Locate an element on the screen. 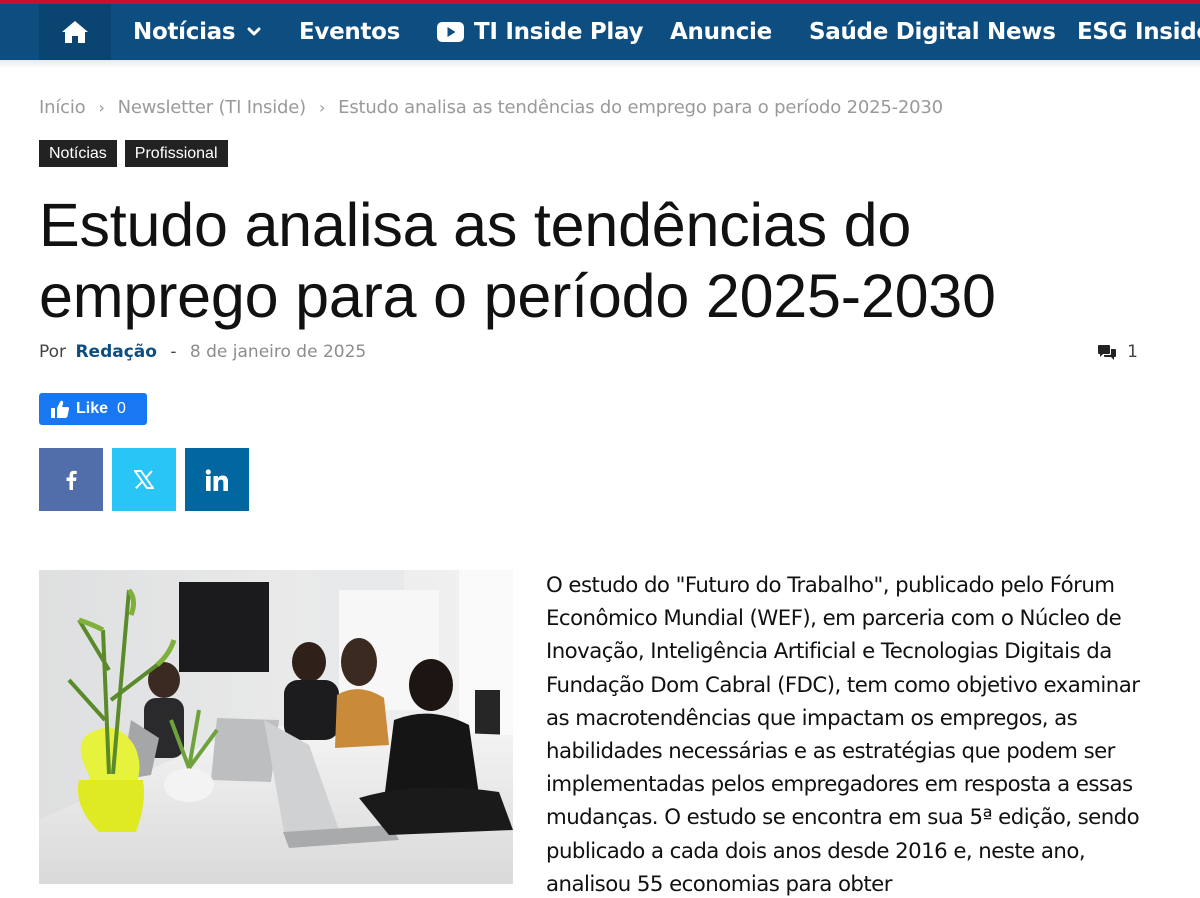  breadcrumb-home-link: Início is located at coordinates (62, 107).